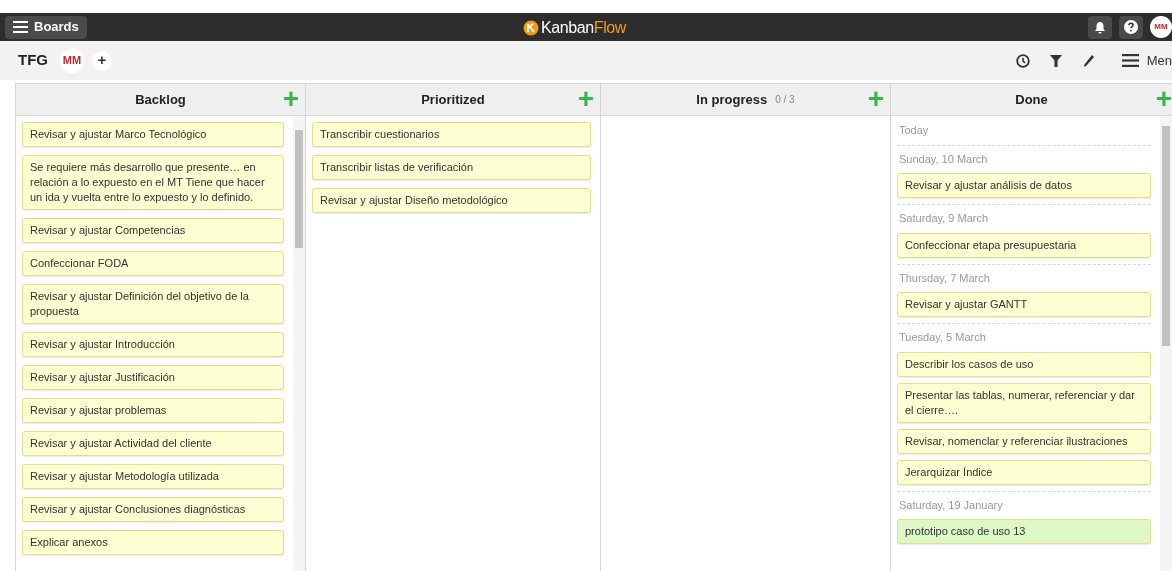 Image resolution: width=1172 pixels, height=571 pixels. Describe the element at coordinates (732, 99) in the screenshot. I see `column-title: In progress` at that location.